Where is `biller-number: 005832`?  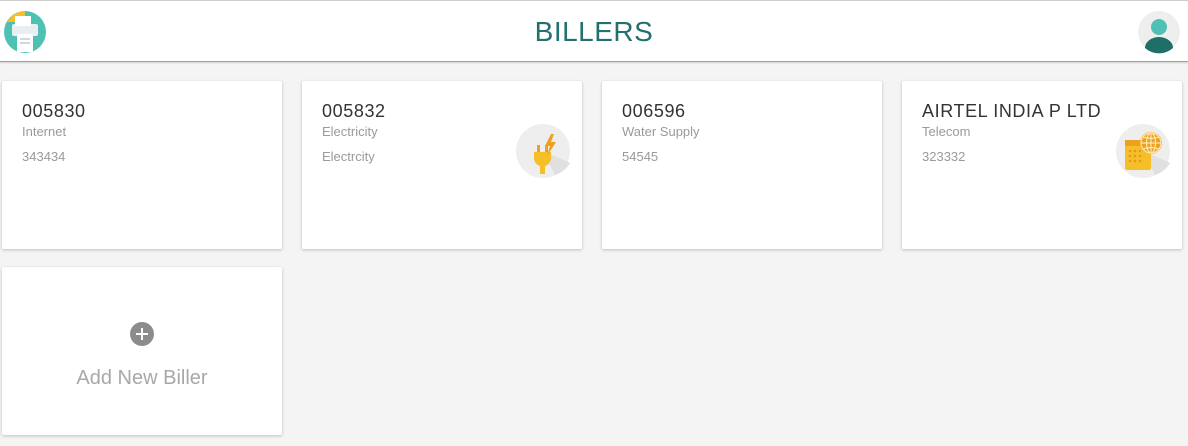 biller-number: 005832 is located at coordinates (354, 111).